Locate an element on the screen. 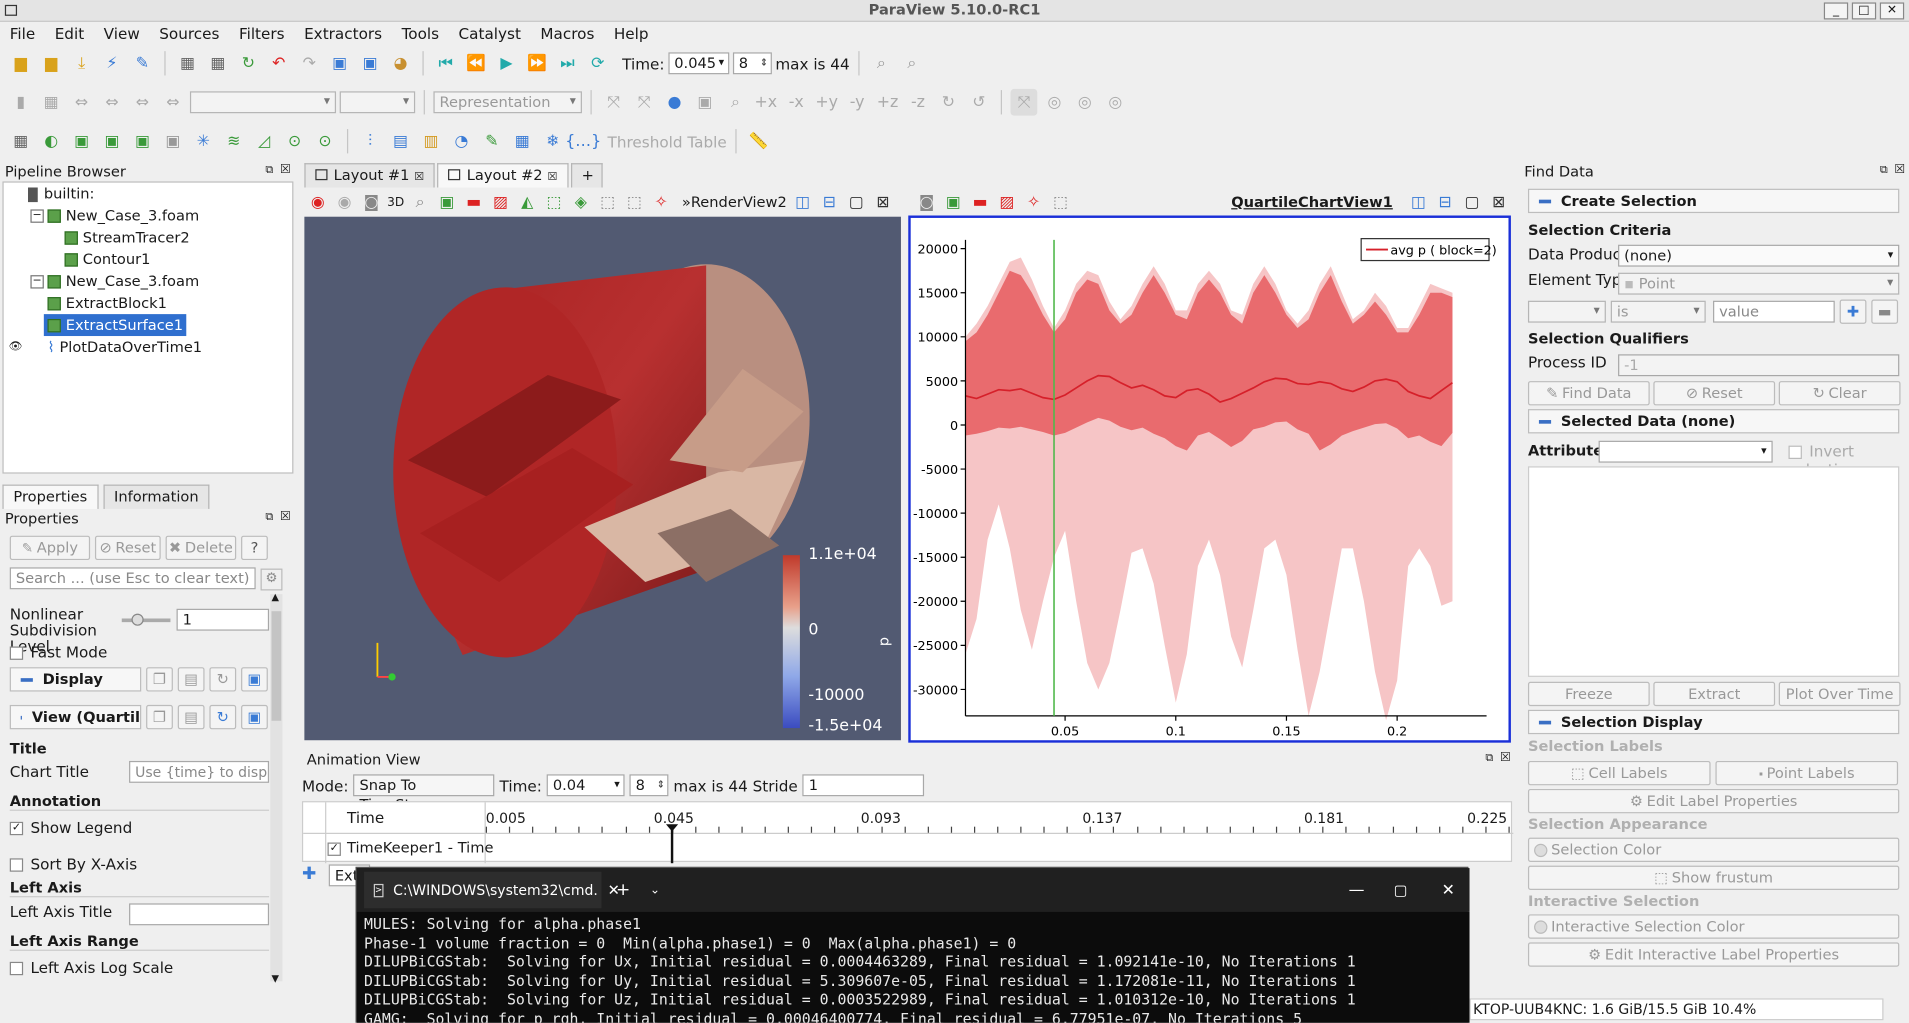 The image size is (1909, 1023). terminal-minimize-icon: — is located at coordinates (1357, 890).